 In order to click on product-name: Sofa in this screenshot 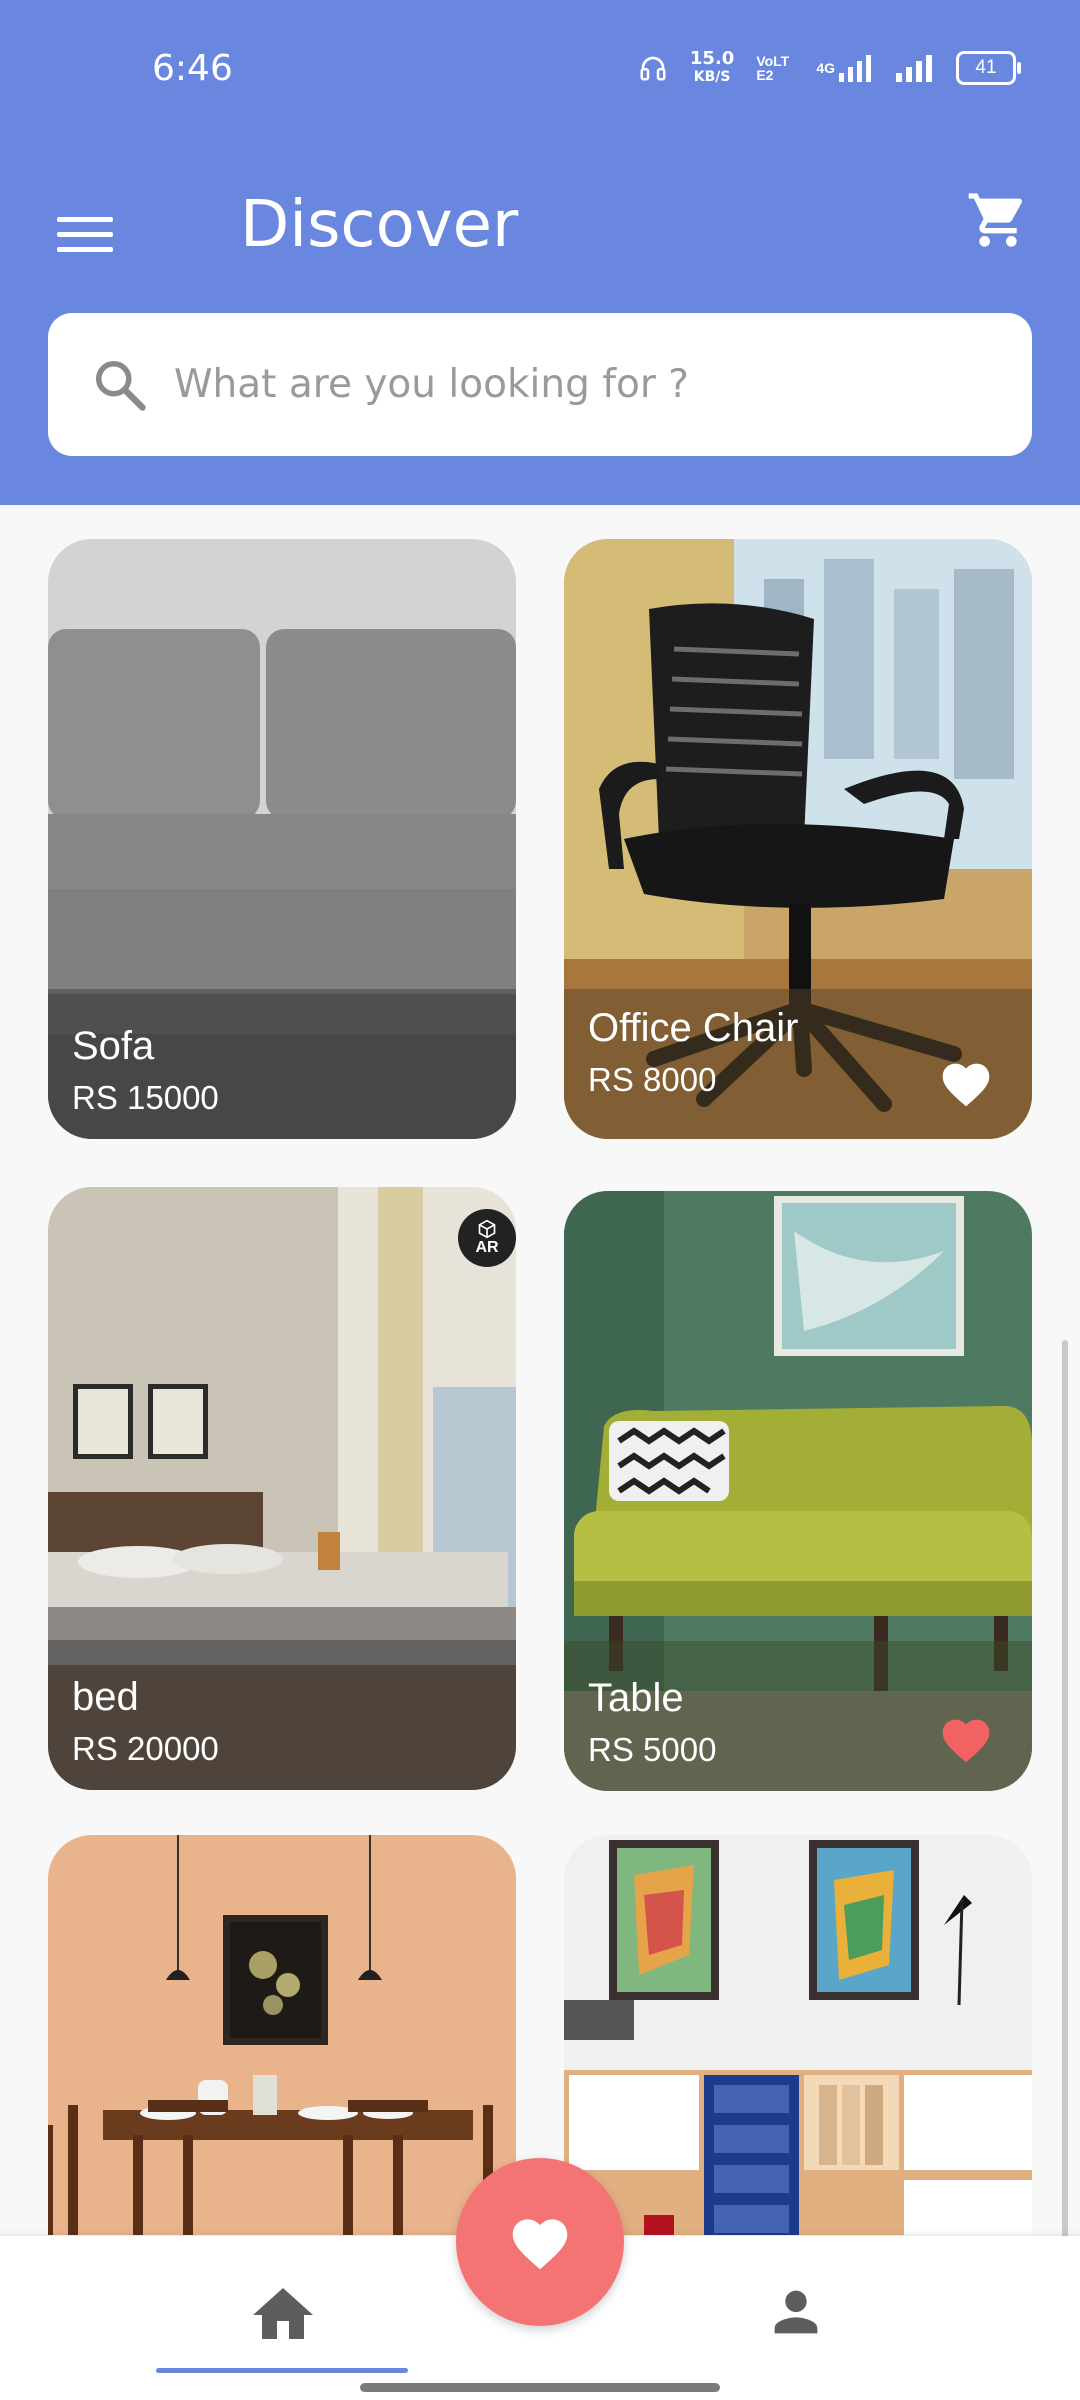, I will do `click(113, 1046)`.